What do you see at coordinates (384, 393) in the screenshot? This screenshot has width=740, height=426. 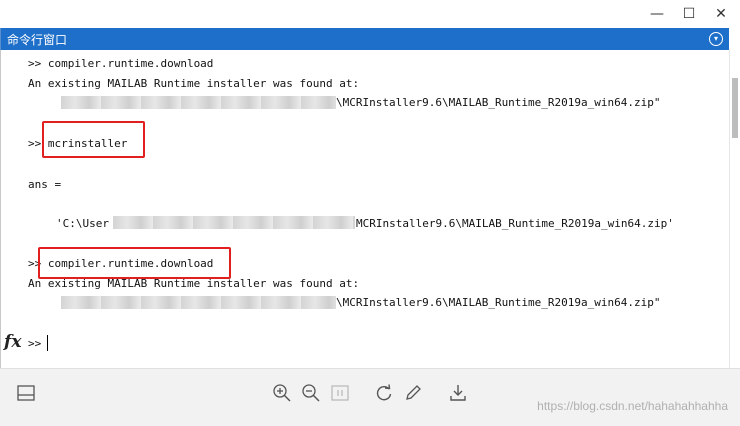 I see `rotate-icon` at bounding box center [384, 393].